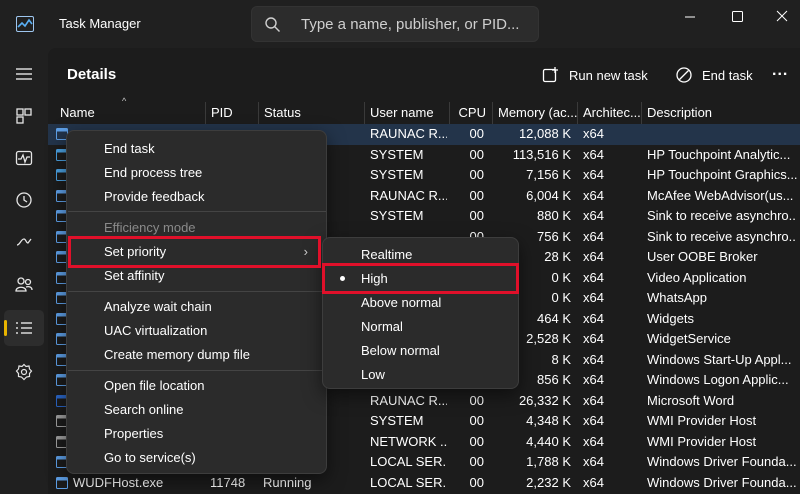 The width and height of the screenshot is (800, 494). I want to click on services-icon, so click(24, 372).